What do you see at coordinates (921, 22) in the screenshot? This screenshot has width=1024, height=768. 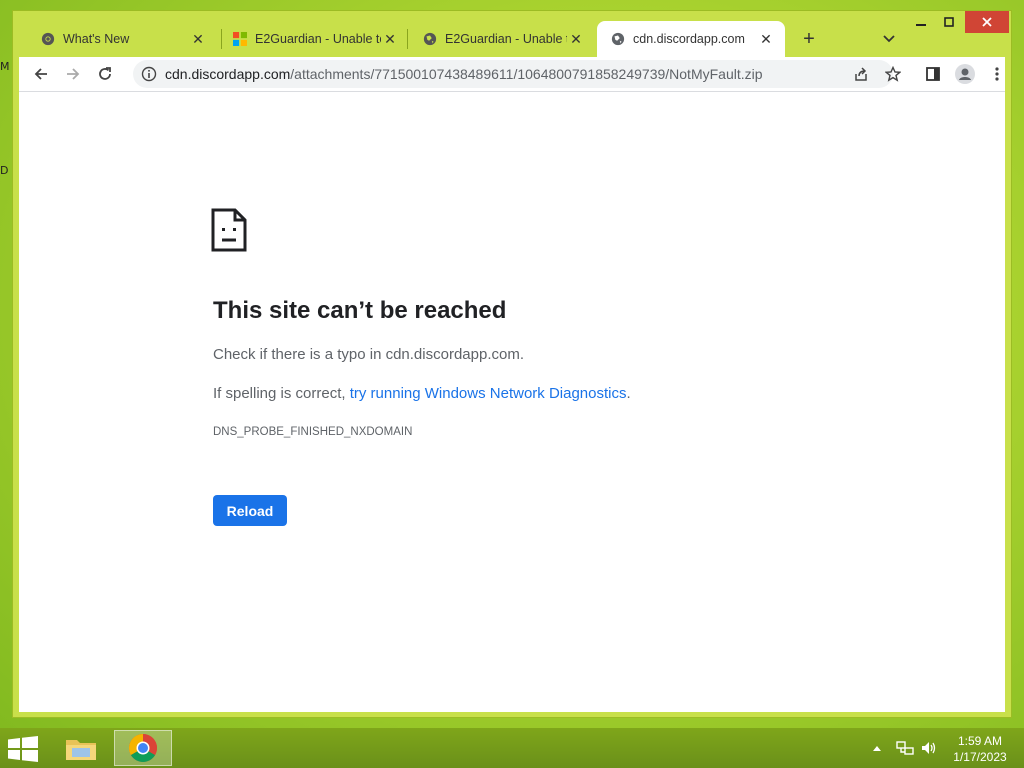 I see `minimize-button` at bounding box center [921, 22].